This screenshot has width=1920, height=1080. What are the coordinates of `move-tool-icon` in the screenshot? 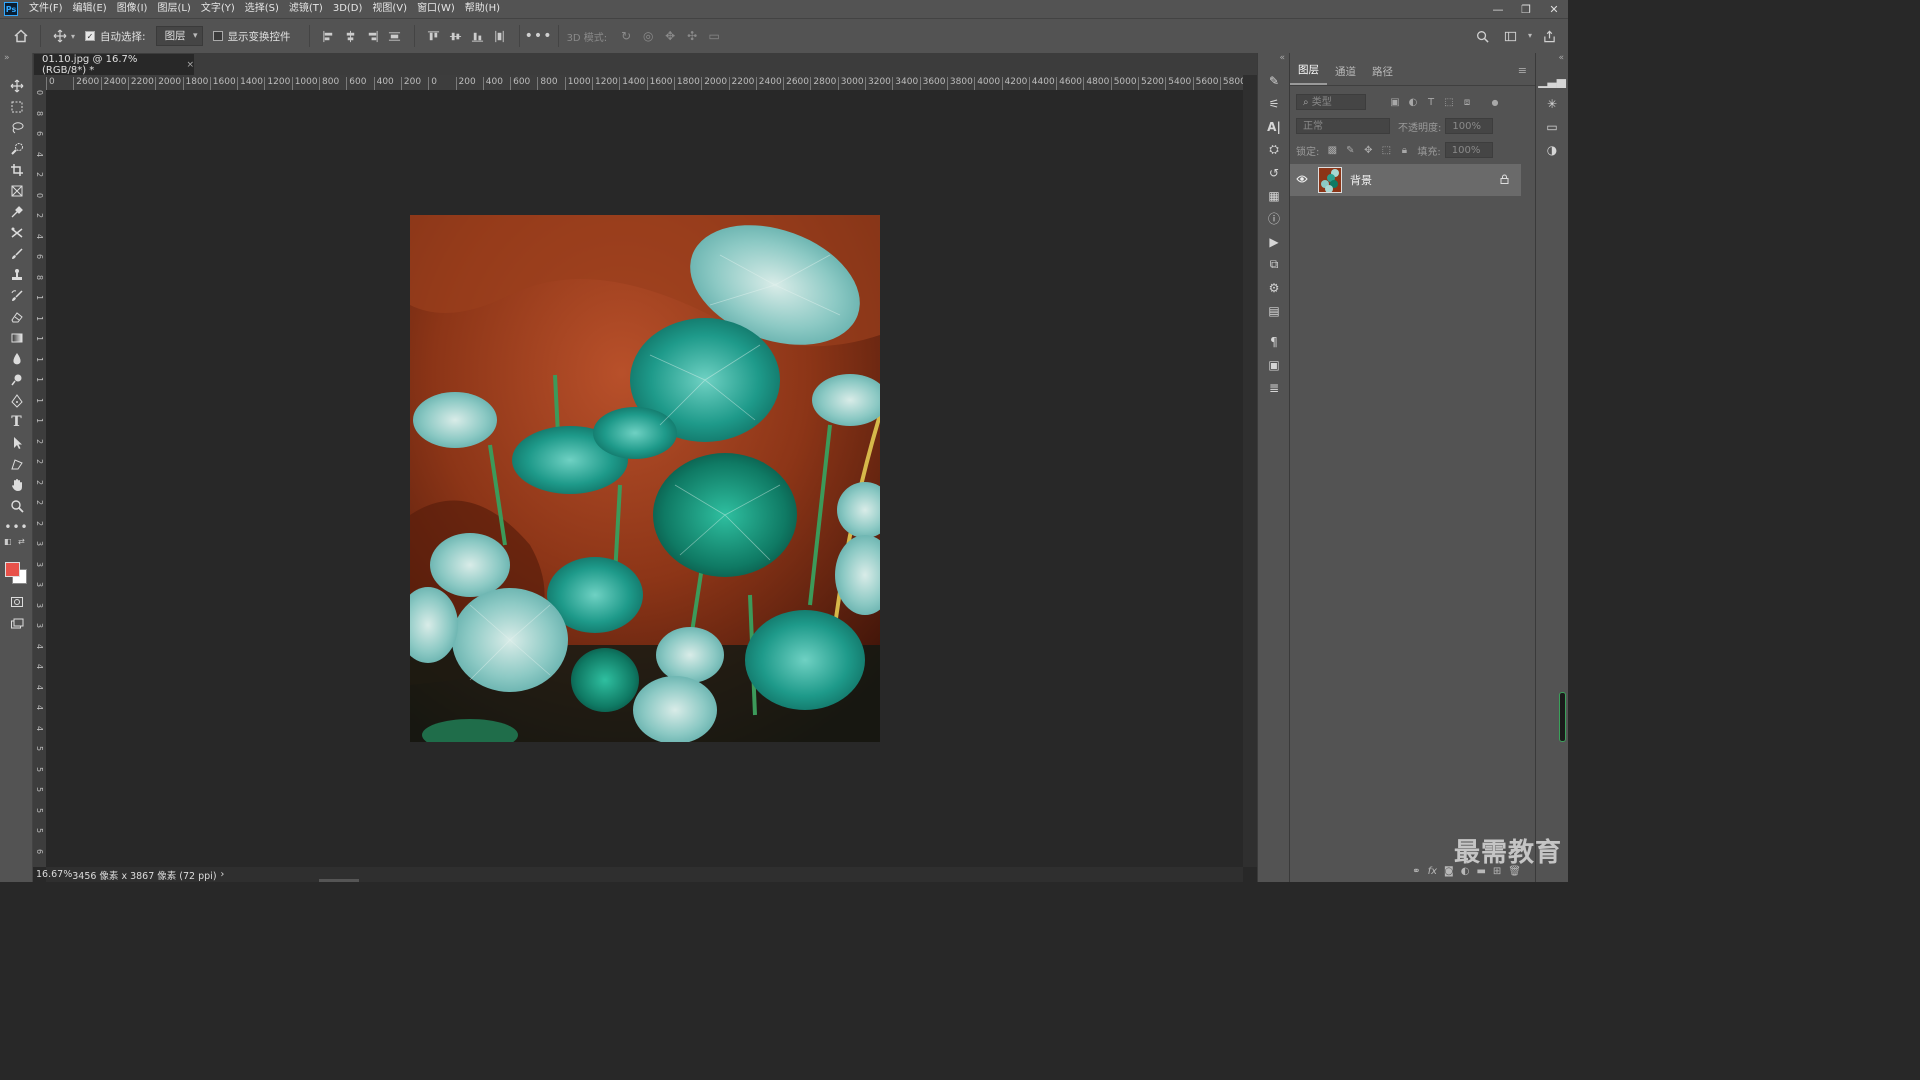 It's located at (16, 85).